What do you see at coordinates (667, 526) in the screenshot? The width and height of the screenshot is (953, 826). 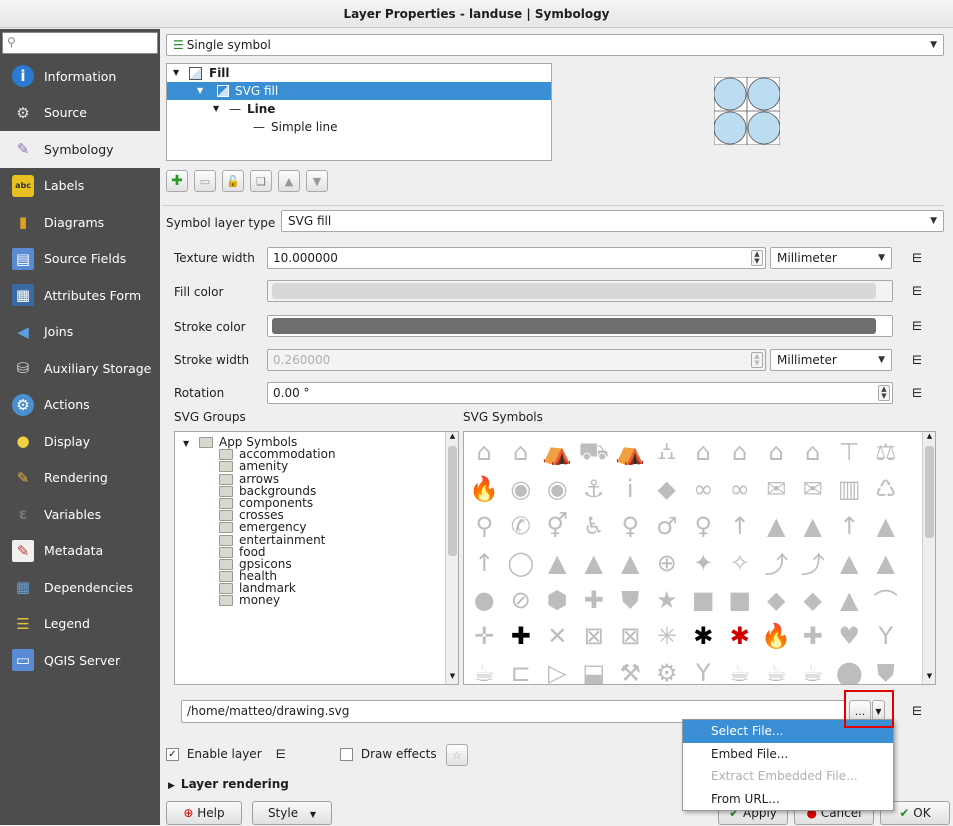 I see `svg-symbol-cell: ♂` at bounding box center [667, 526].